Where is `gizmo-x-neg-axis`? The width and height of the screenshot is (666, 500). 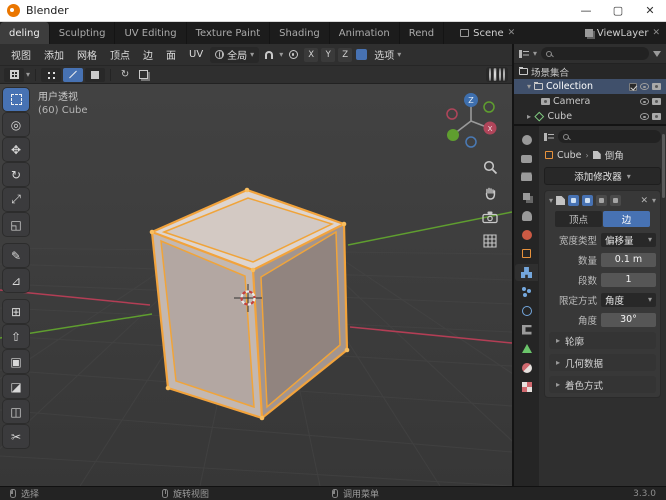 gizmo-x-neg-axis is located at coordinates (452, 114).